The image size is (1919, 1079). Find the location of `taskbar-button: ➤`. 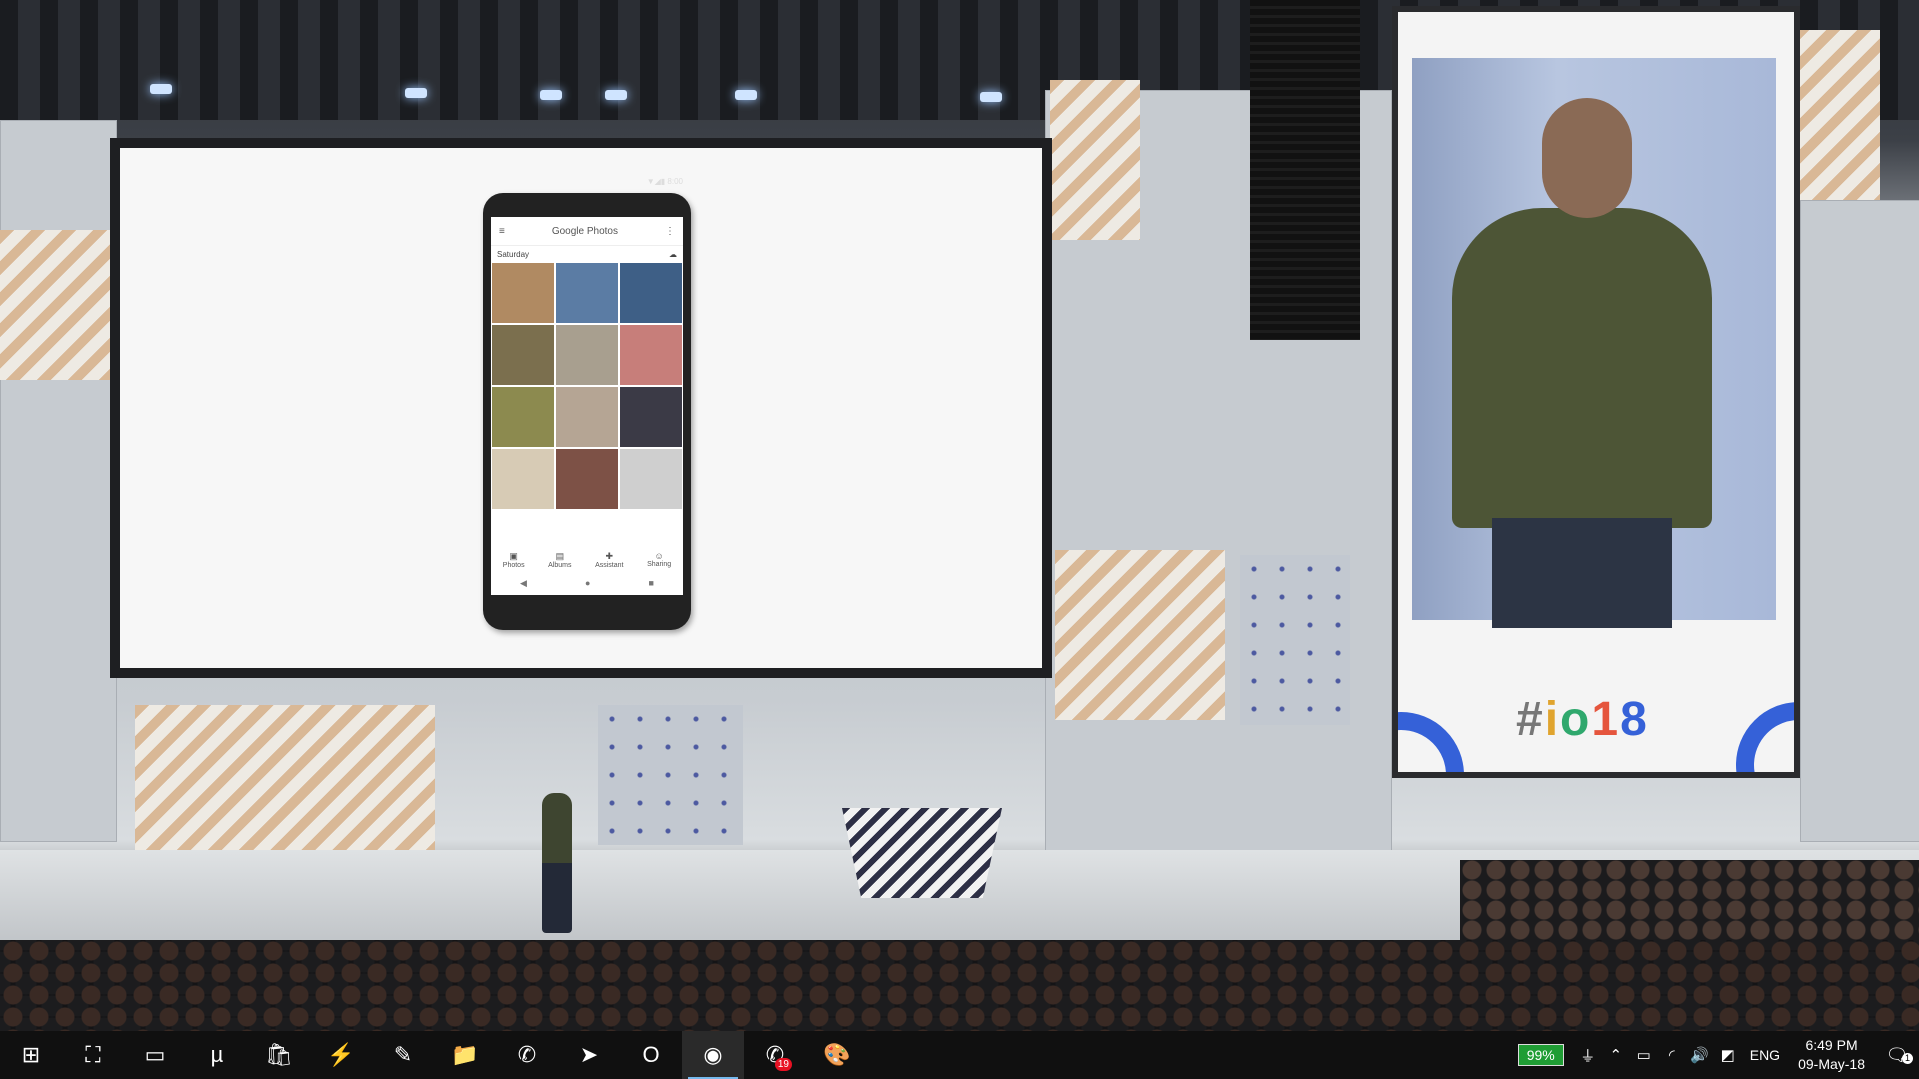

taskbar-button: ➤ is located at coordinates (589, 1055).